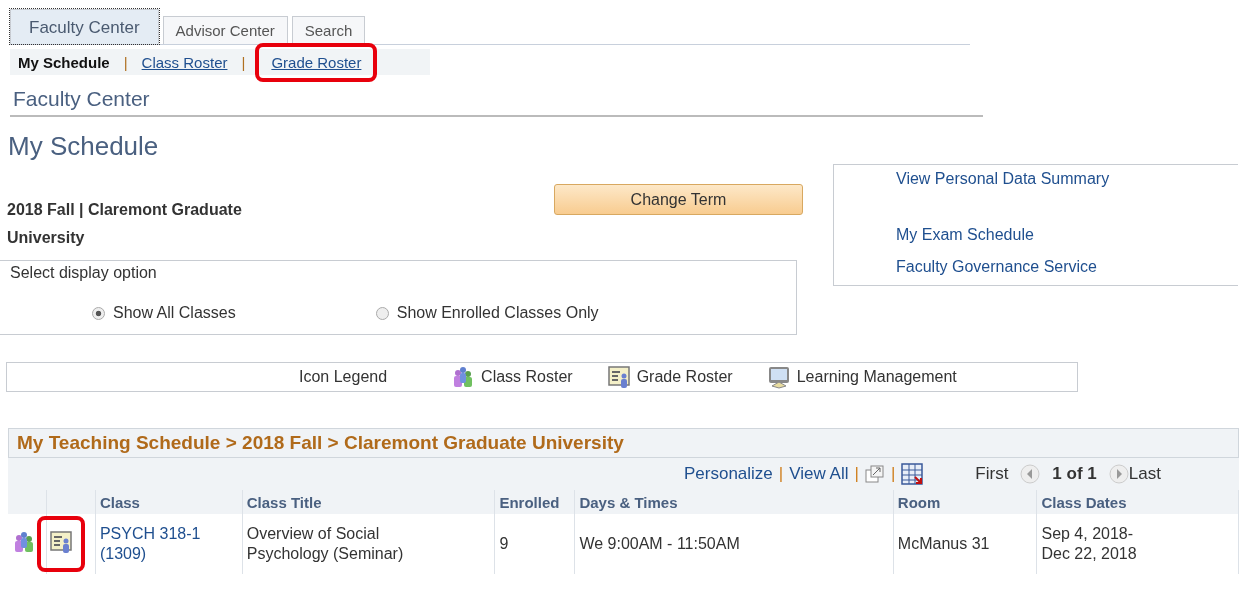 Image resolution: width=1239 pixels, height=602 pixels. I want to click on option-label: Show All Classes, so click(174, 313).